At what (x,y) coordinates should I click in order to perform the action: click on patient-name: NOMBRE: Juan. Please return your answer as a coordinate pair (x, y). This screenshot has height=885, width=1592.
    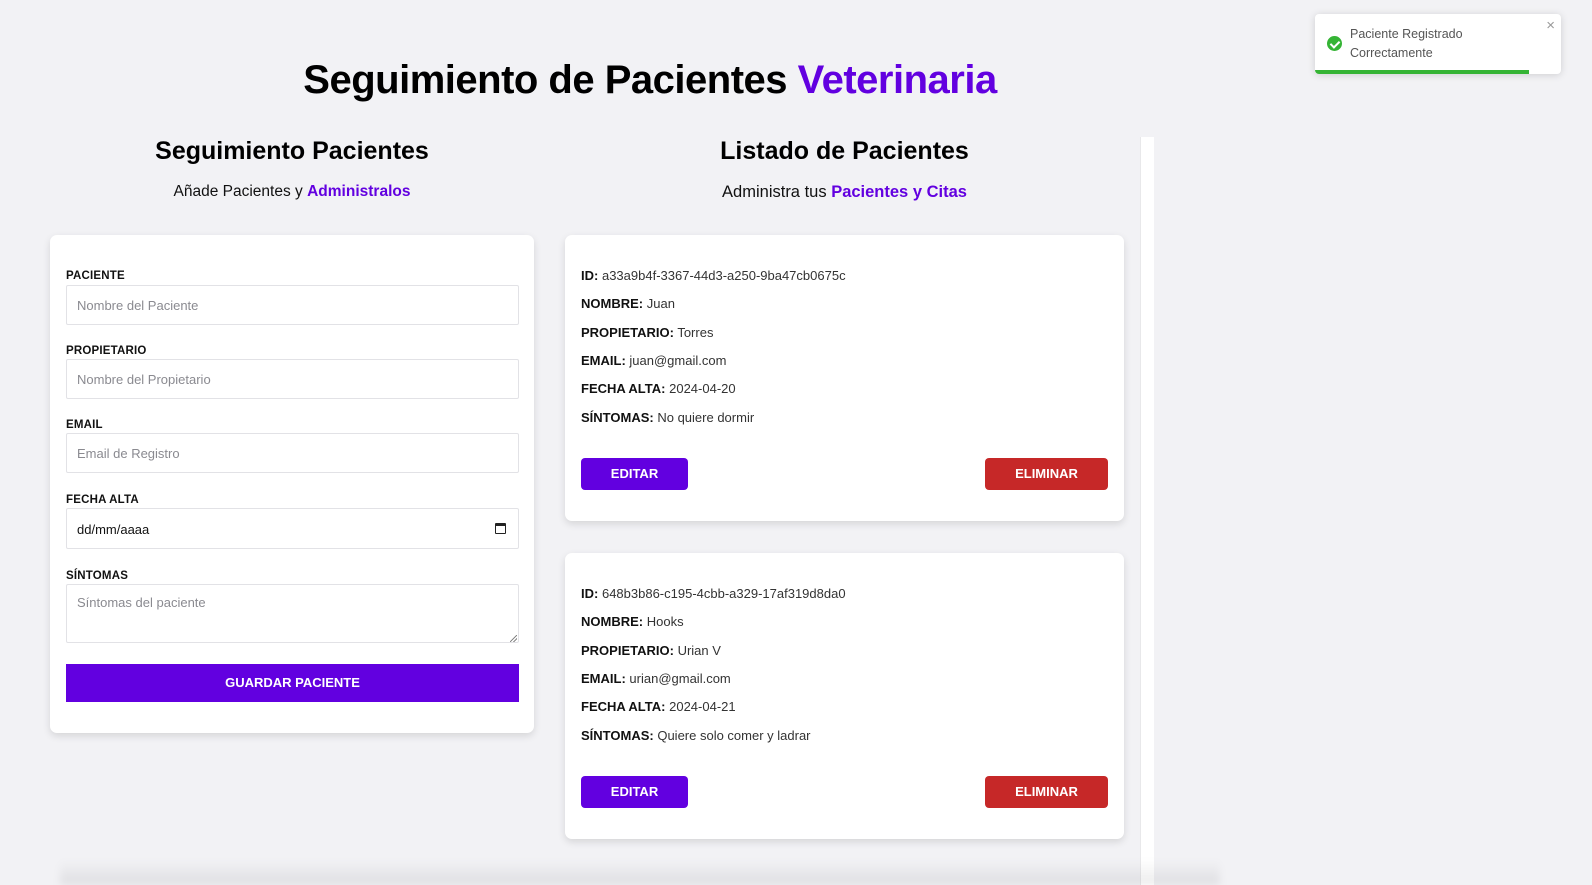
    Looking at the image, I should click on (628, 303).